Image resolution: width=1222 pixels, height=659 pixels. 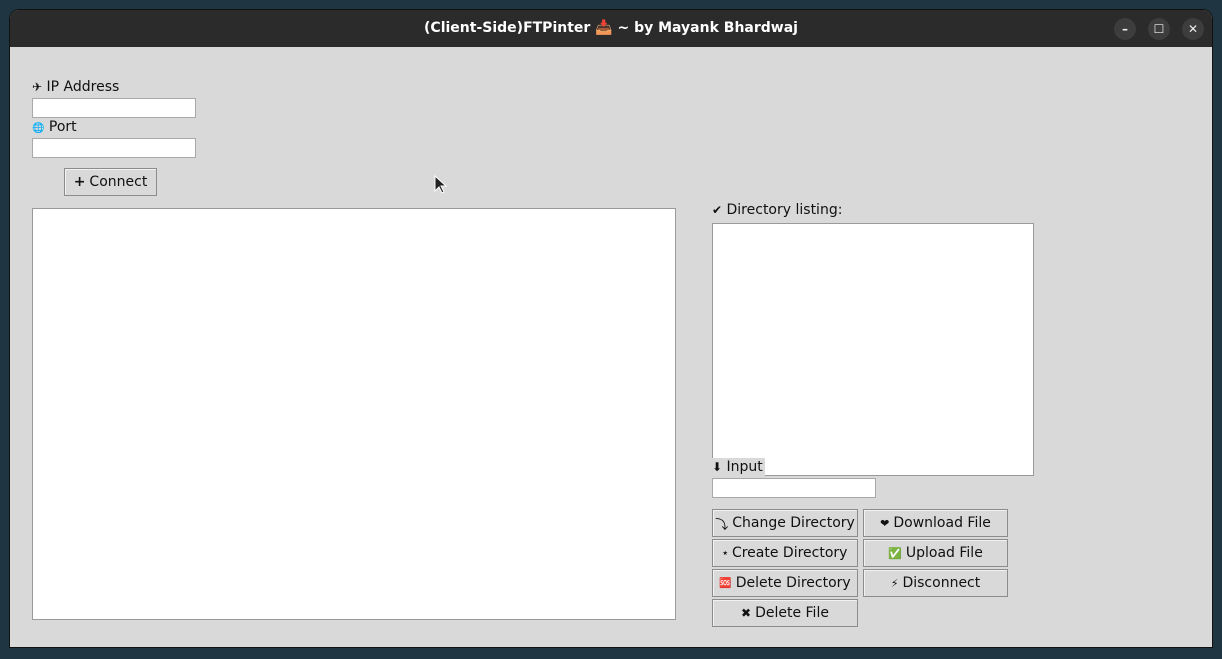 I want to click on minimize-button: –, so click(x=1125, y=29).